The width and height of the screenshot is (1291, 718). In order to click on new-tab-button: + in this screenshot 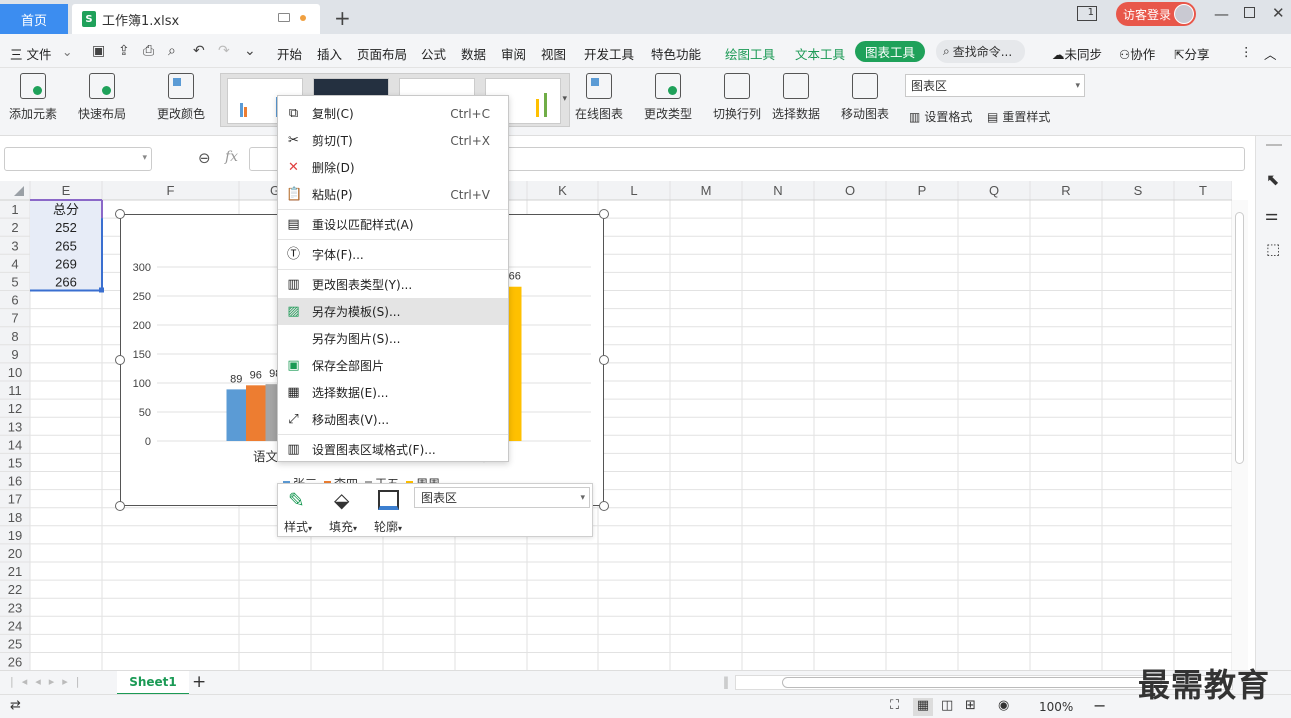, I will do `click(342, 18)`.